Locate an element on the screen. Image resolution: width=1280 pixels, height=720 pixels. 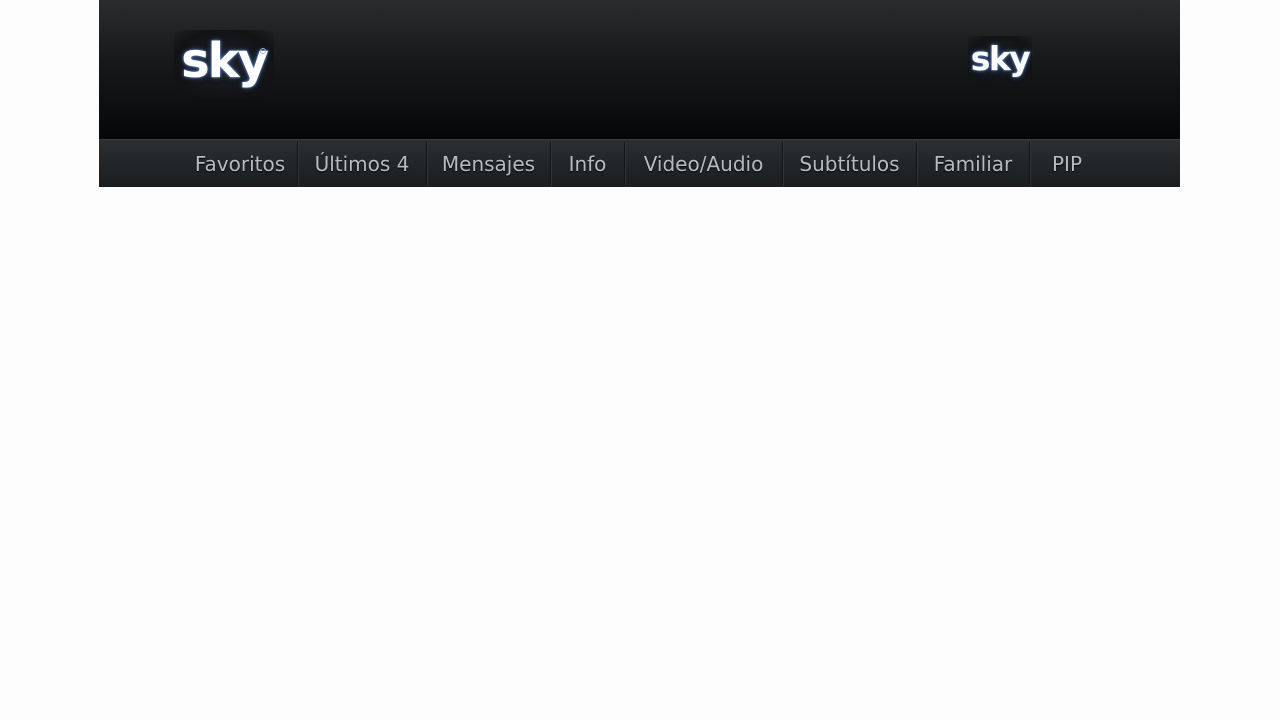
sky-channel-logo-text: sky is located at coordinates (1000, 58).